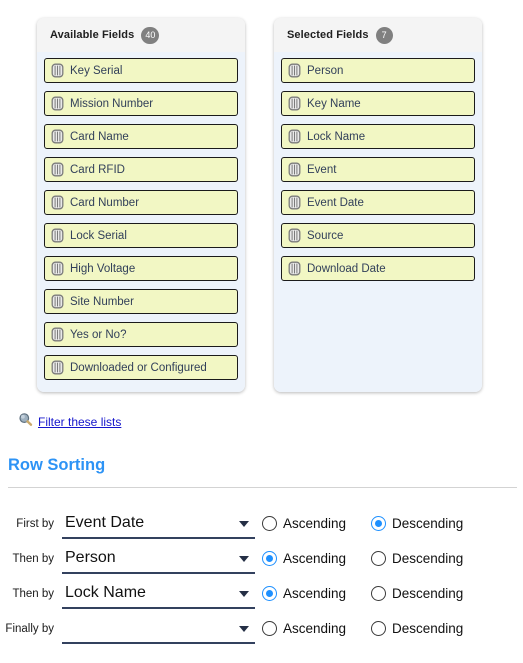 The width and height of the screenshot is (523, 663). I want to click on selected-field-item-label: Person, so click(325, 70).